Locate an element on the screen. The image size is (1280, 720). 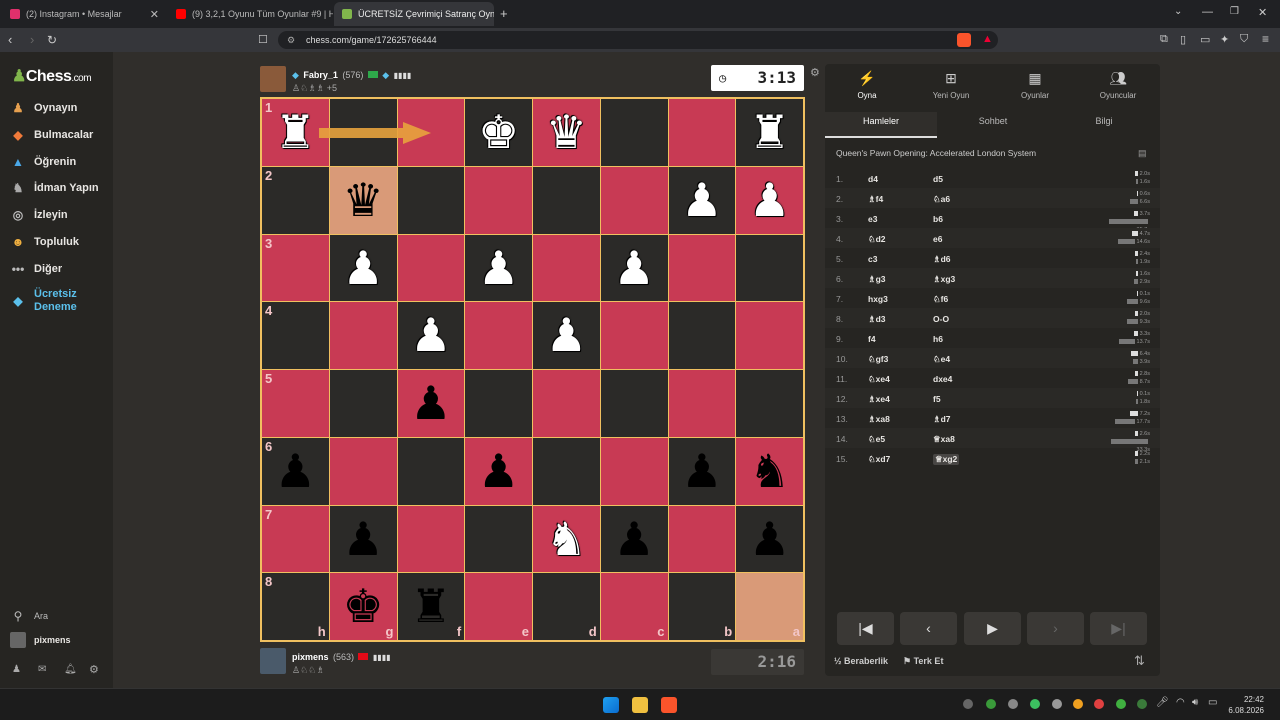
forward-icon: › is located at coordinates (32, 40).